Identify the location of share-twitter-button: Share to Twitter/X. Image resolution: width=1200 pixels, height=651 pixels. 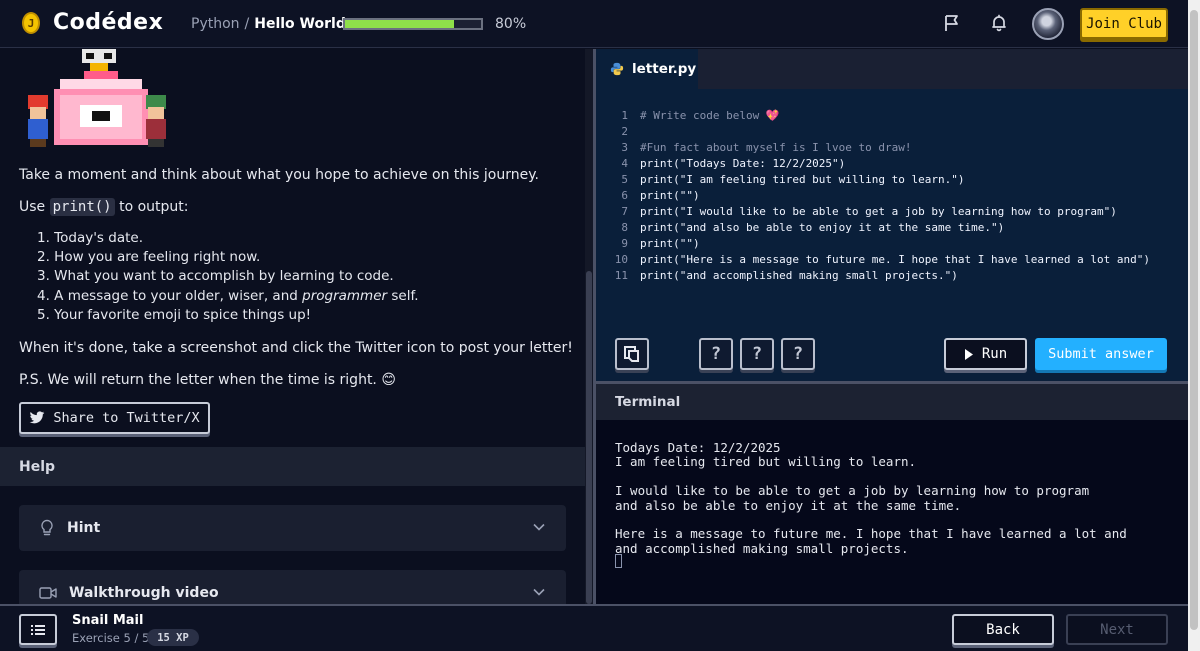
(114, 418).